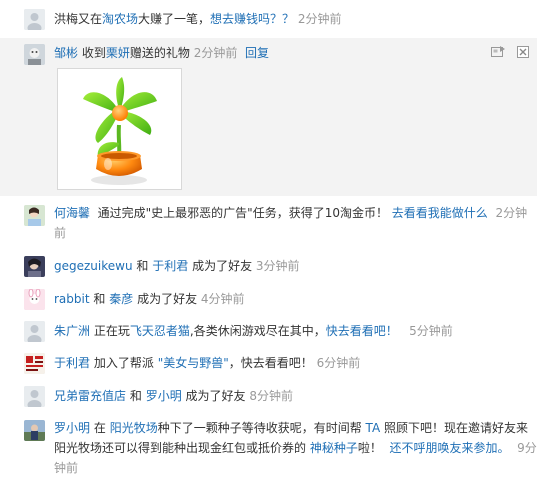 This screenshot has width=545, height=484. I want to click on feed-text: 种下了一颗种子等待收获呢，有时间帮, so click(259, 428).